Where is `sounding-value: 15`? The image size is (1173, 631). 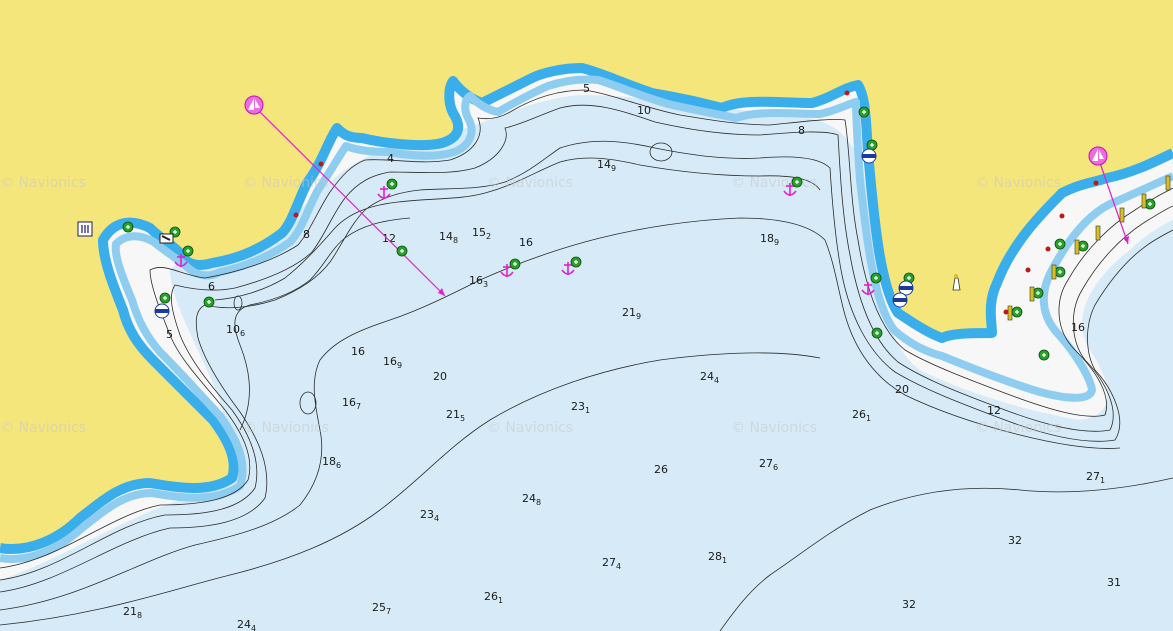 sounding-value: 15 is located at coordinates (479, 232).